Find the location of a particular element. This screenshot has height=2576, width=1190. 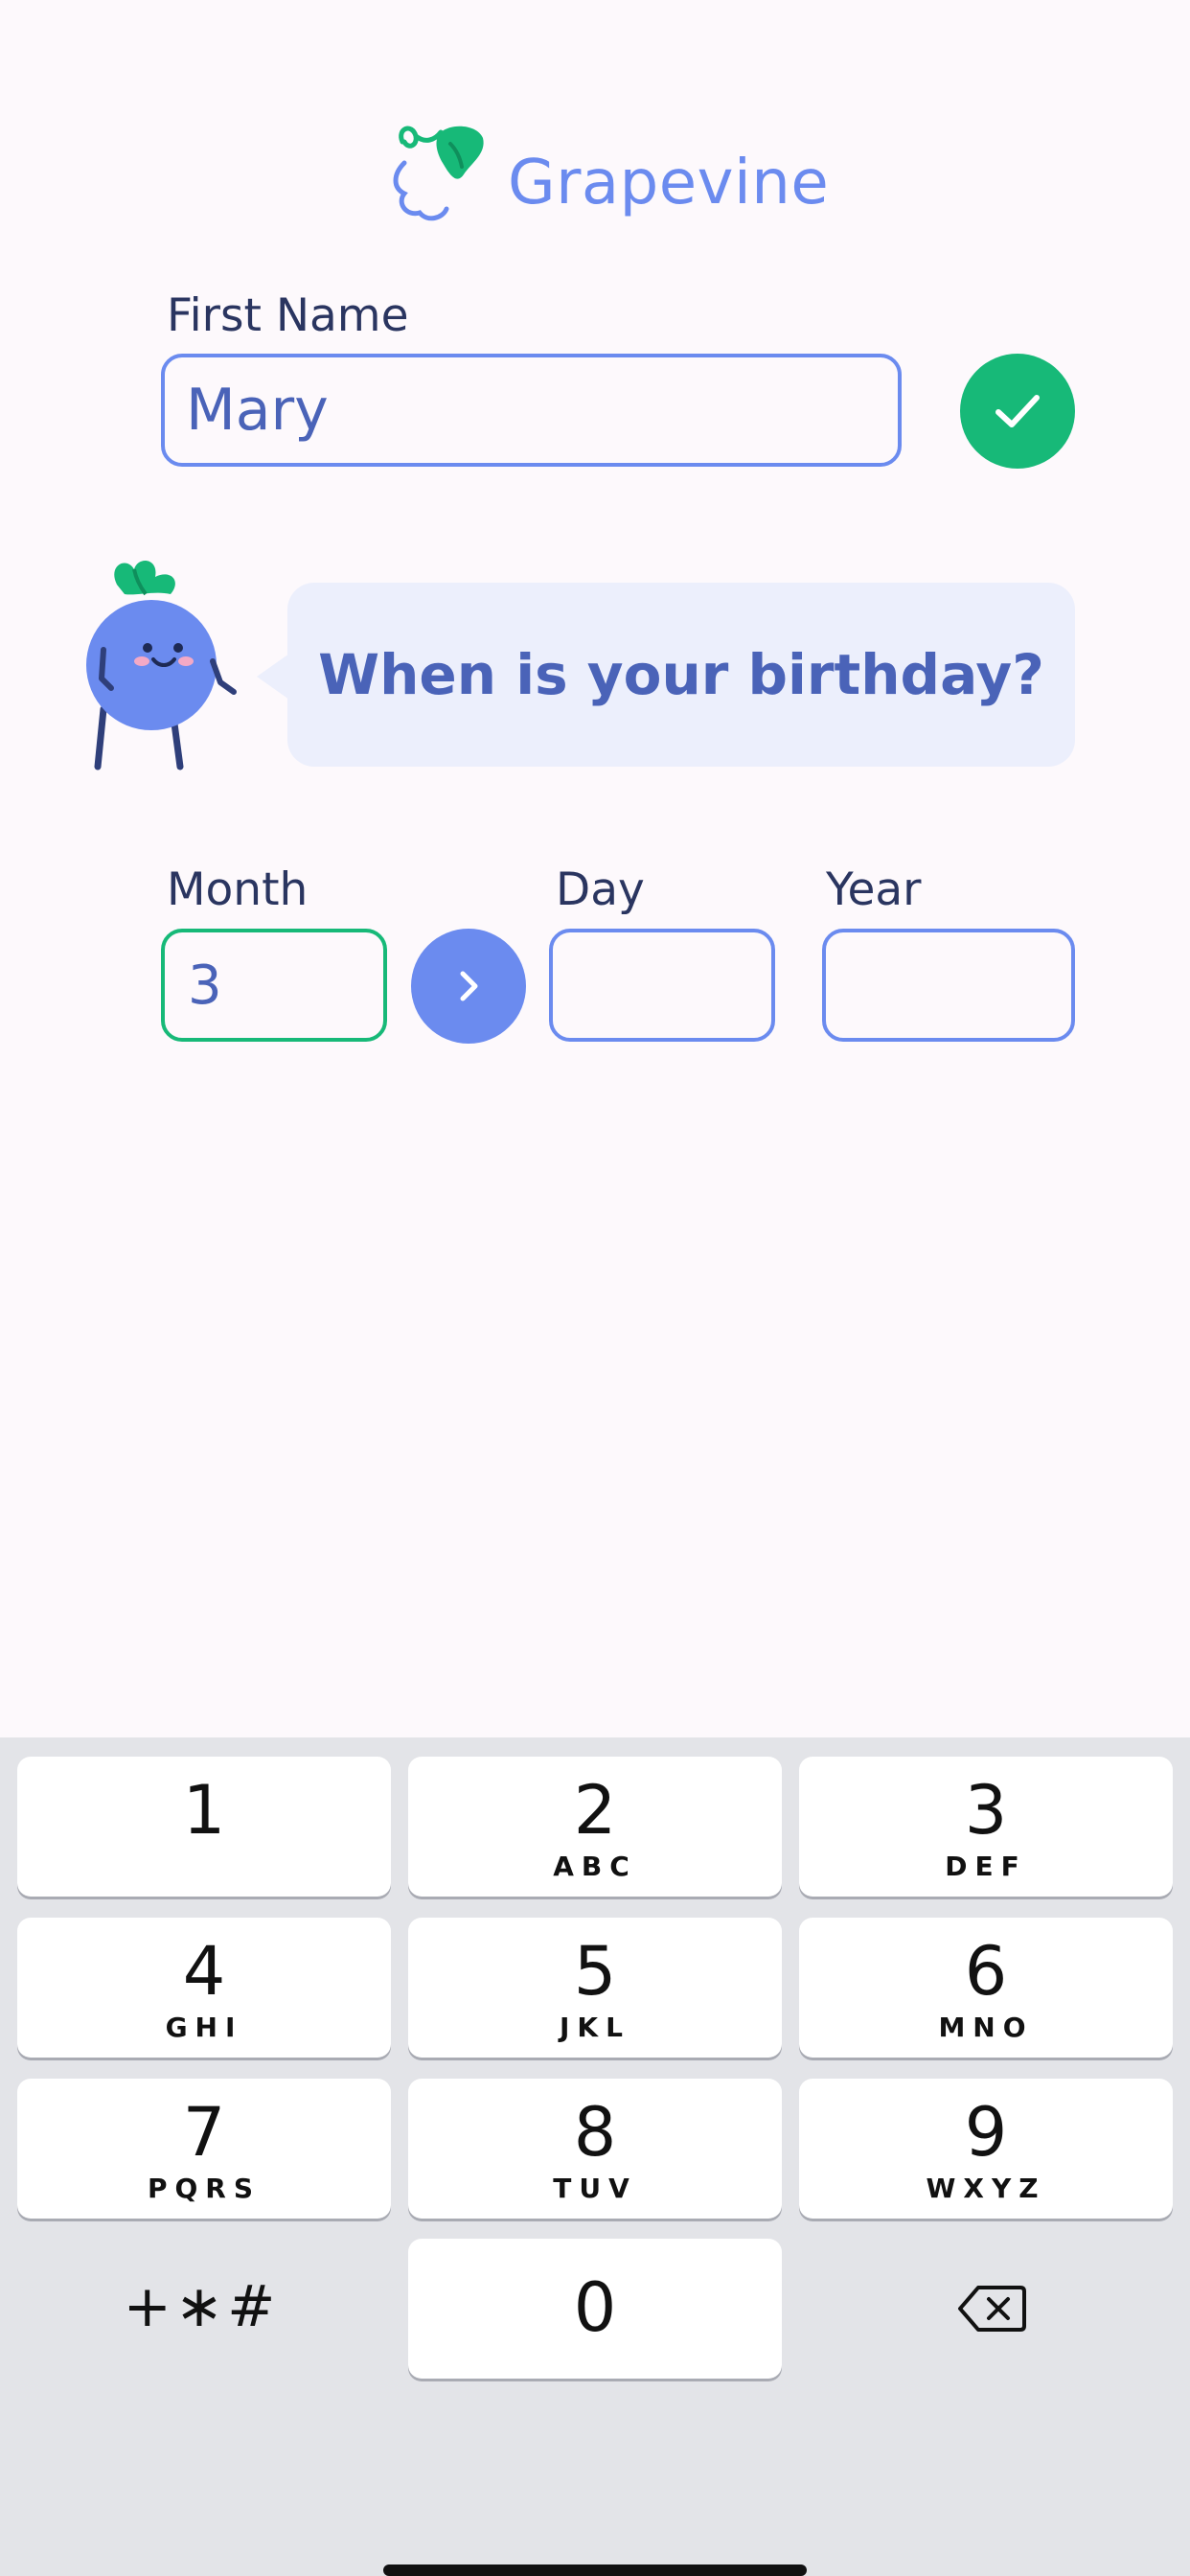

key-7: 7 PQRS is located at coordinates (204, 2149).